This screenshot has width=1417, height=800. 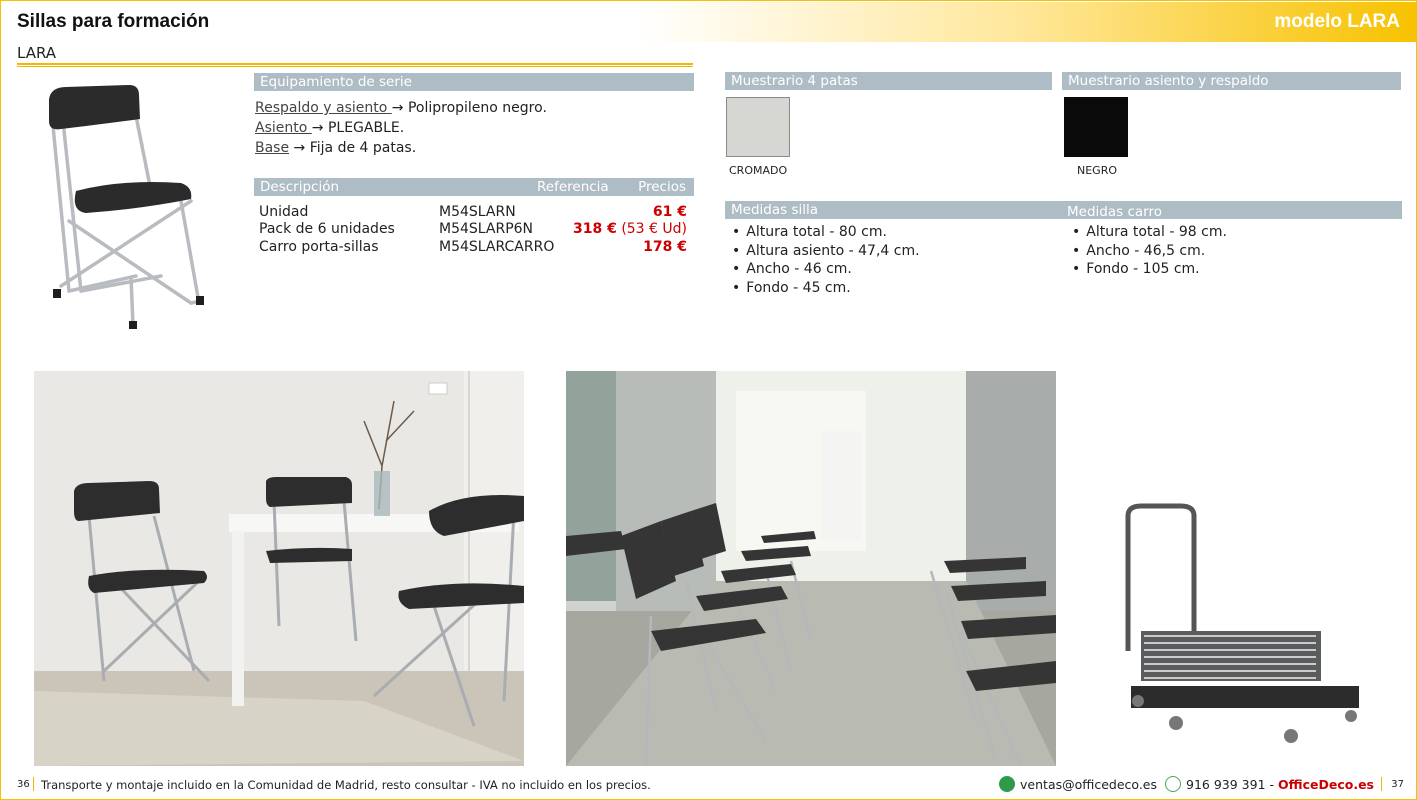 I want to click on list-item: Fondo - 105 cm., so click(x=1149, y=269).